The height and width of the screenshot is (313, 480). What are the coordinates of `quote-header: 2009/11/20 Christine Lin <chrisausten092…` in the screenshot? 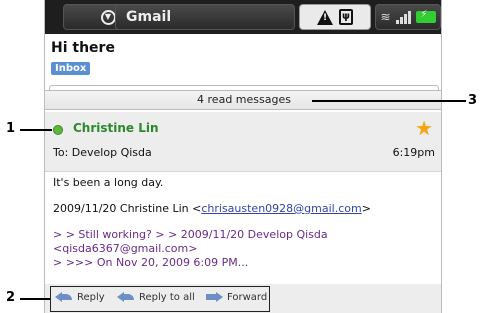 It's located at (212, 208).